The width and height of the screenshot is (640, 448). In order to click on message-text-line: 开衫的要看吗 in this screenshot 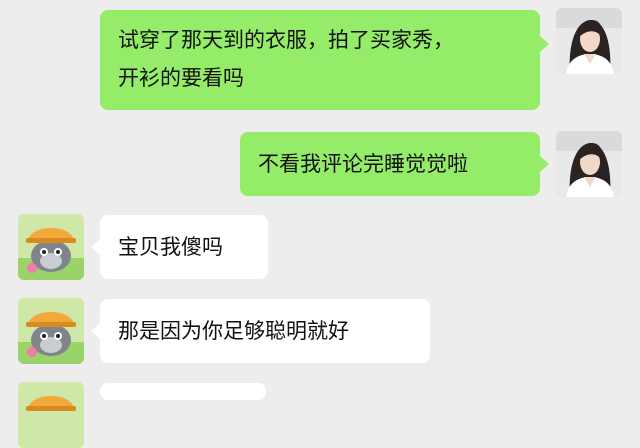, I will do `click(181, 78)`.